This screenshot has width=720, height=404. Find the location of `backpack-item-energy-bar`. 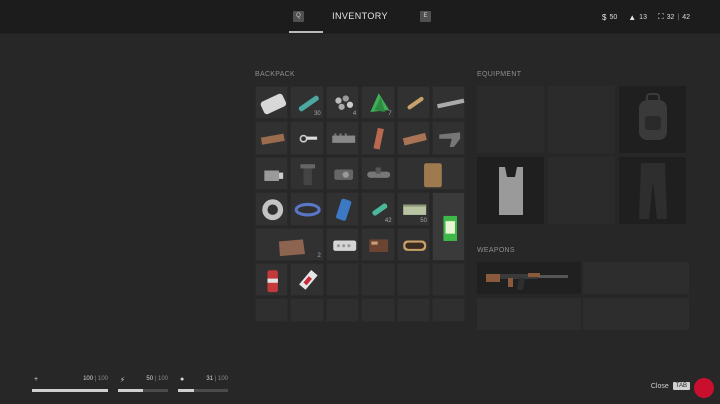

backpack-item-energy-bar is located at coordinates (307, 280).